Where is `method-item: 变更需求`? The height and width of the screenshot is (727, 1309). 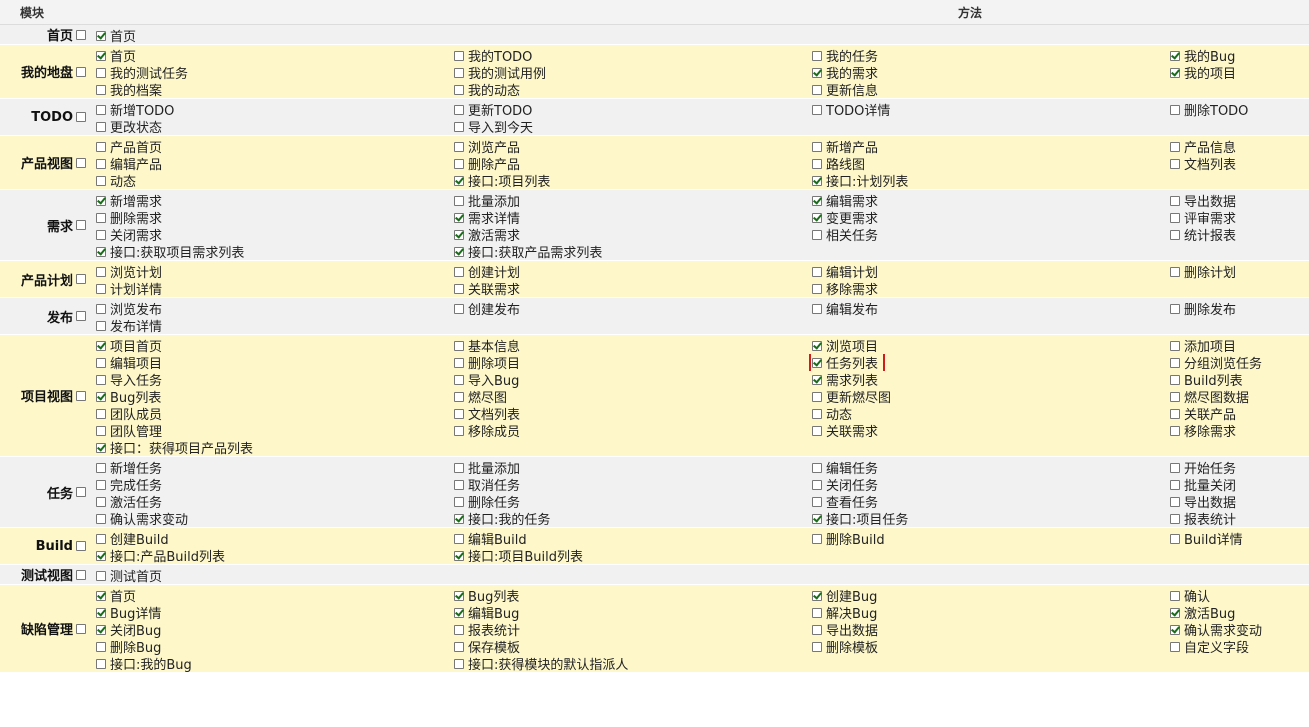
method-item: 变更需求 is located at coordinates (987, 217).